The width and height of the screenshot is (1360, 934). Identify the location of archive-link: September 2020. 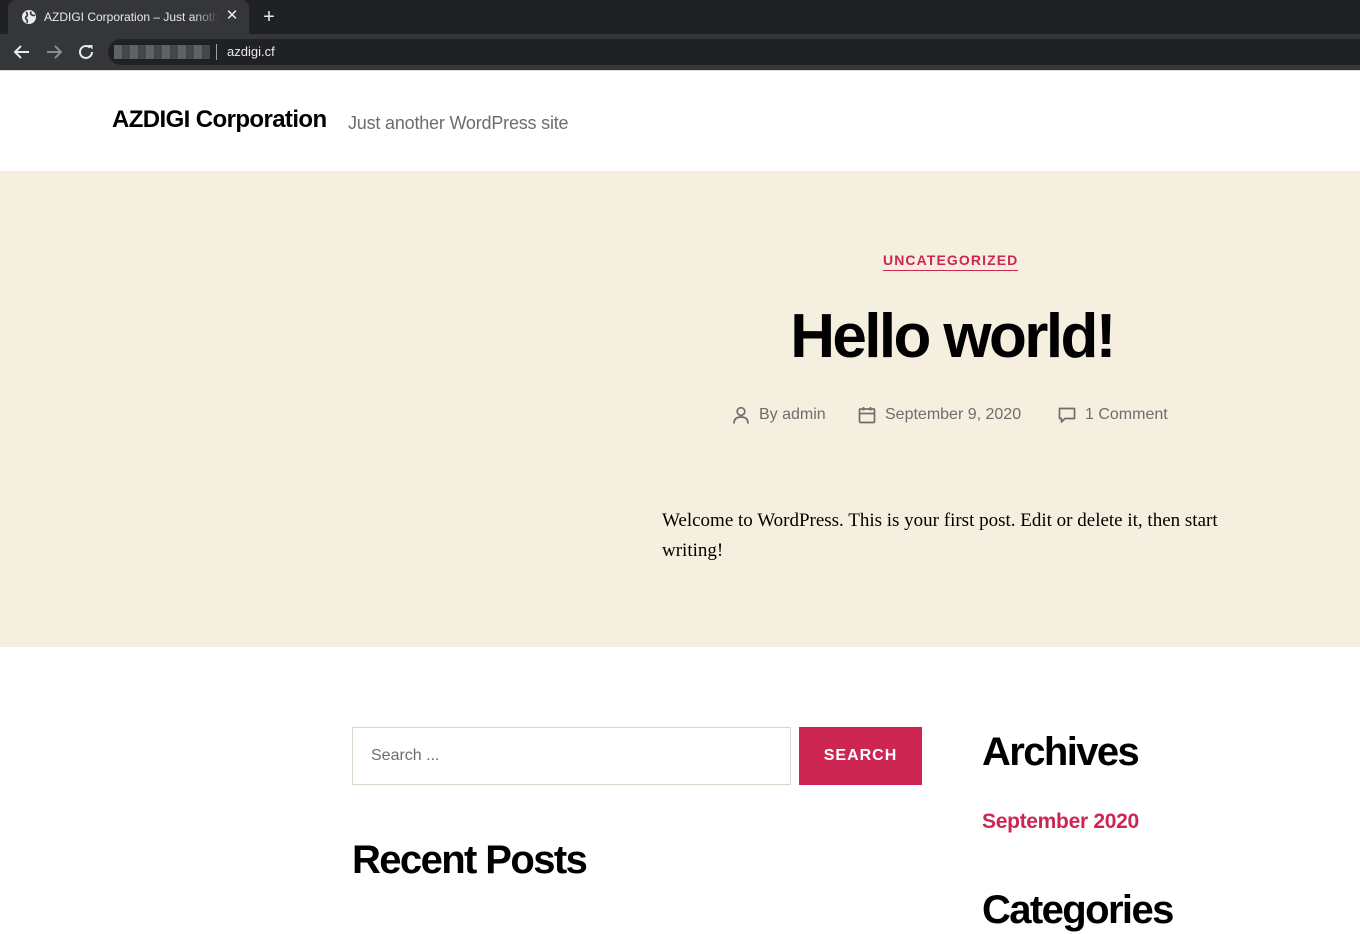
(1060, 822).